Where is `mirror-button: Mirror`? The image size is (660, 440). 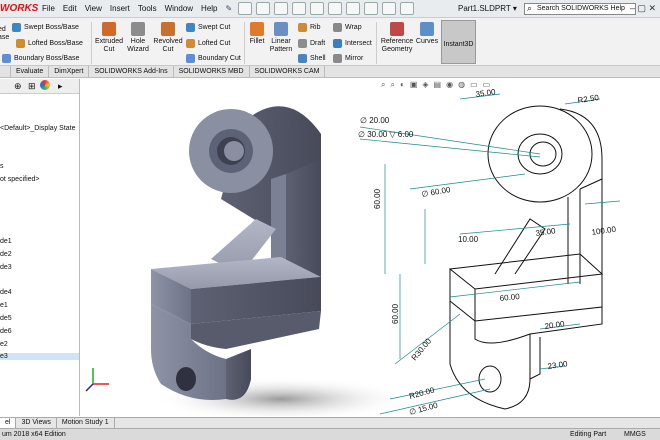
mirror-button: Mirror is located at coordinates (348, 58).